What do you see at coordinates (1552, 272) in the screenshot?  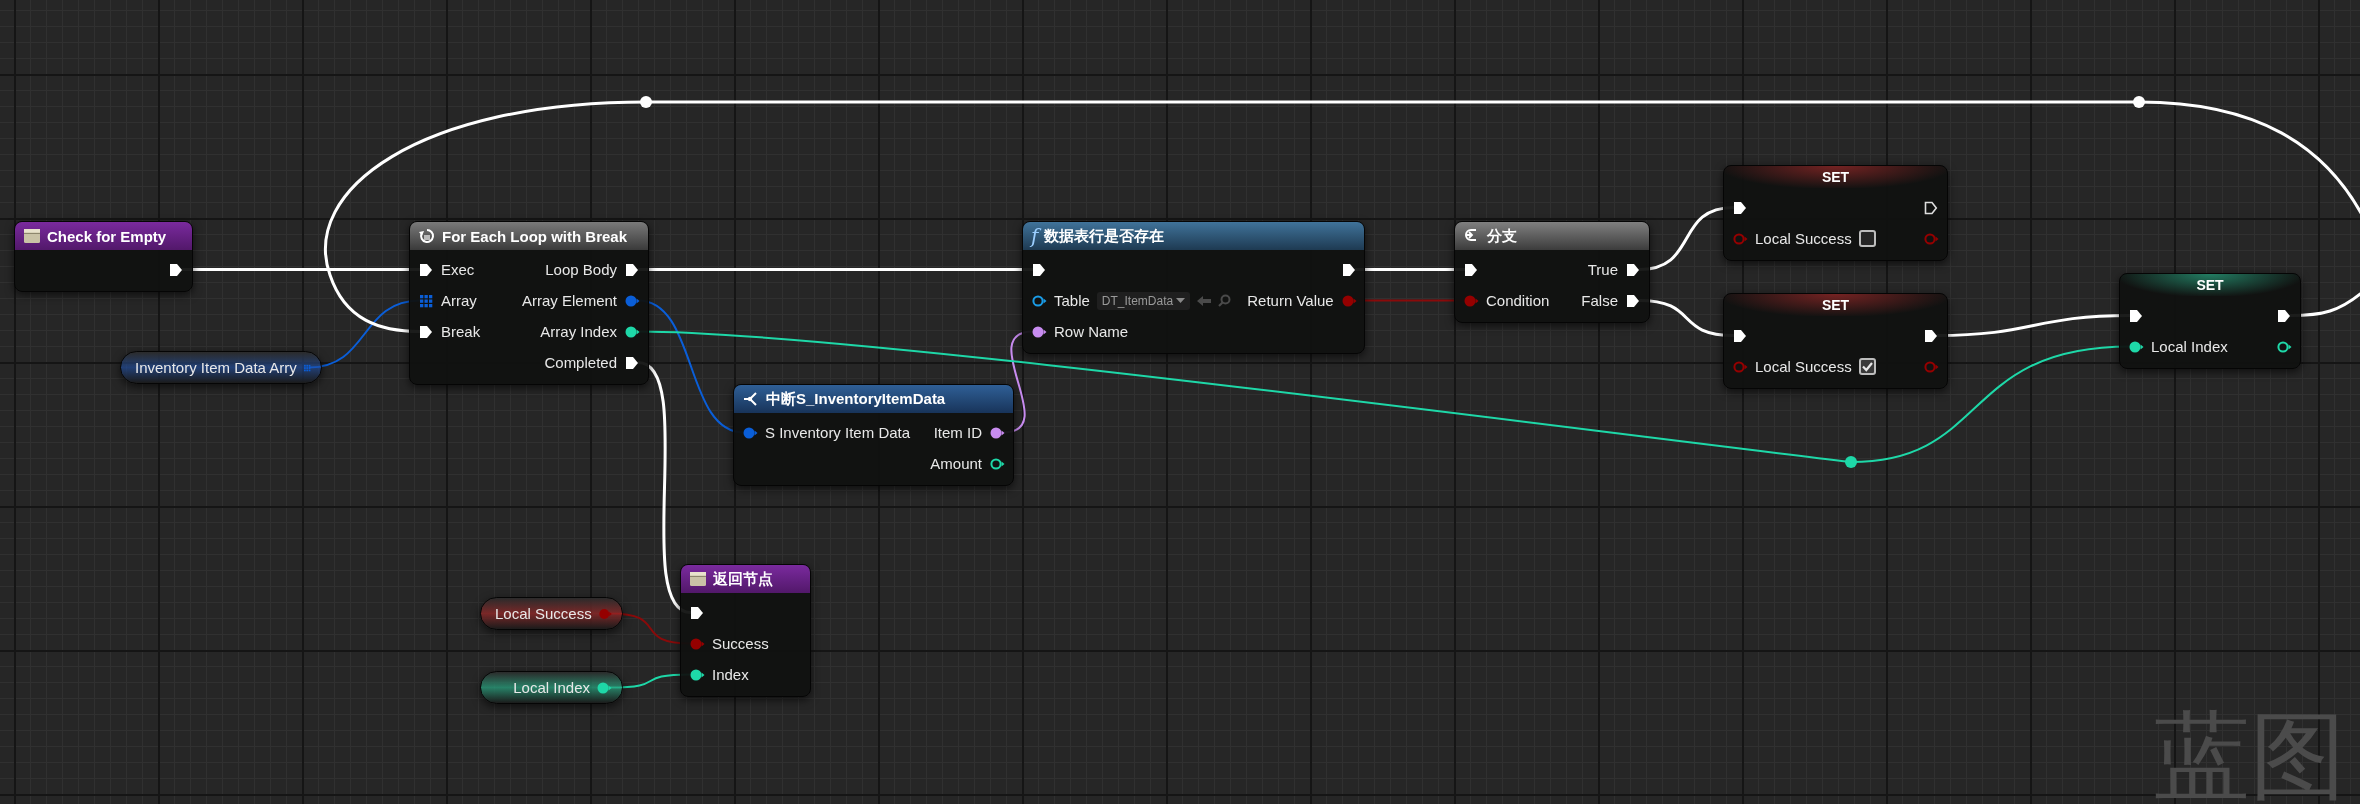 I see `blueprint-node: 分支 Condition True False` at bounding box center [1552, 272].